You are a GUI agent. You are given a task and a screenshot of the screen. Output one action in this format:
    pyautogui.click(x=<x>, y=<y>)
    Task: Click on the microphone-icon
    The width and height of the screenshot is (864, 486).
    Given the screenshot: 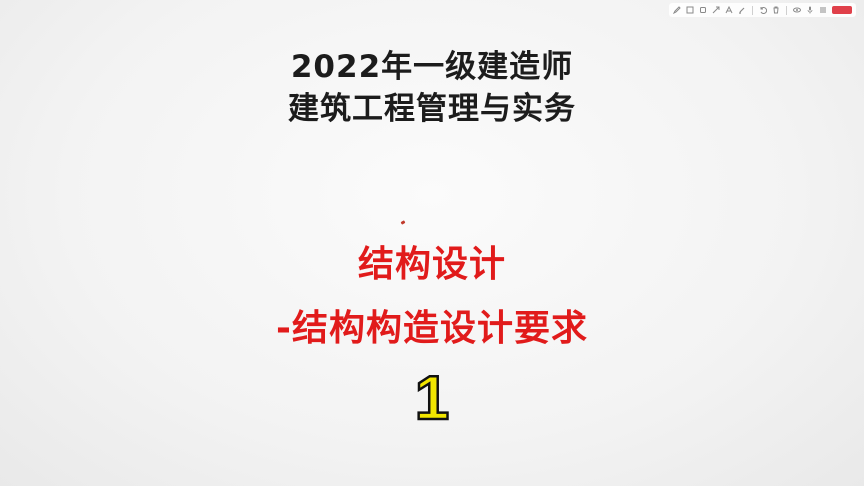 What is the action you would take?
    pyautogui.click(x=810, y=10)
    